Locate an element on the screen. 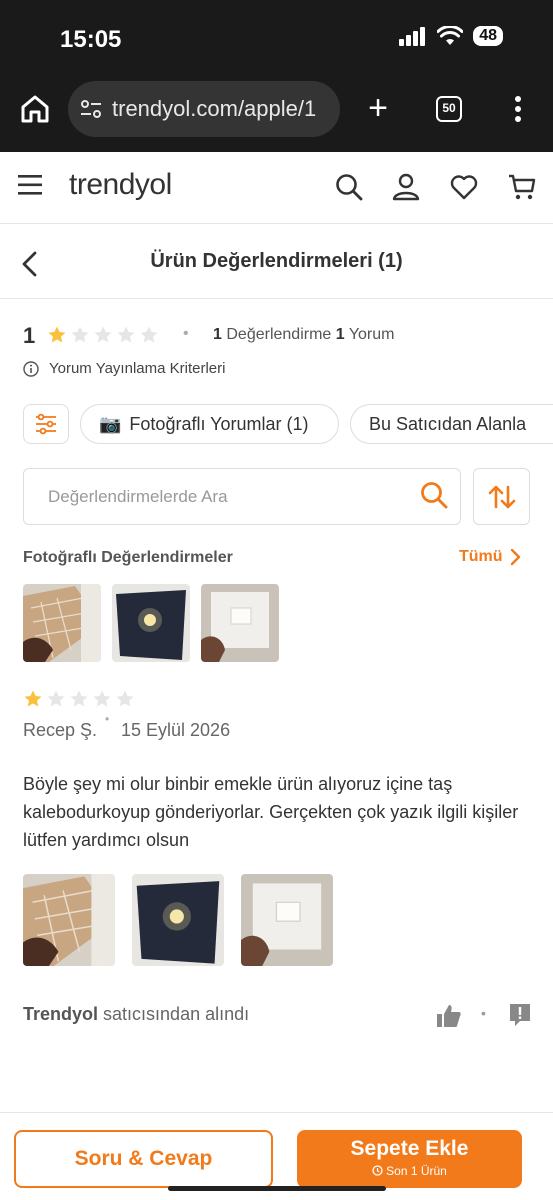 The image size is (553, 1200). photo-reviews-filter-chip: 📷 Fotoğraflı Yorumlar (1) is located at coordinates (209, 424).